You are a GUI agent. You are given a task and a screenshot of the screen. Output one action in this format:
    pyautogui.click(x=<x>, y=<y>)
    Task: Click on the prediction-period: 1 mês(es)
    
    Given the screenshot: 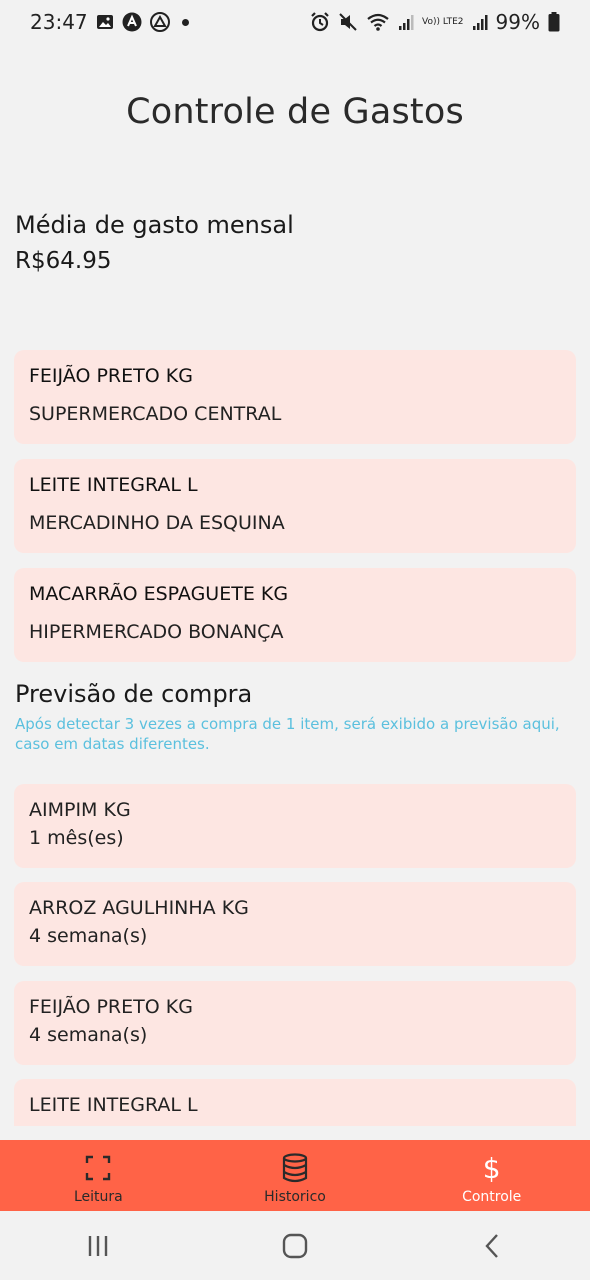 What is the action you would take?
    pyautogui.click(x=76, y=838)
    